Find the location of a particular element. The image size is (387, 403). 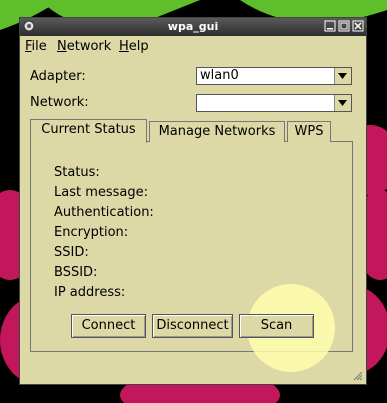

adapter-label: Adapter: is located at coordinates (58, 76).